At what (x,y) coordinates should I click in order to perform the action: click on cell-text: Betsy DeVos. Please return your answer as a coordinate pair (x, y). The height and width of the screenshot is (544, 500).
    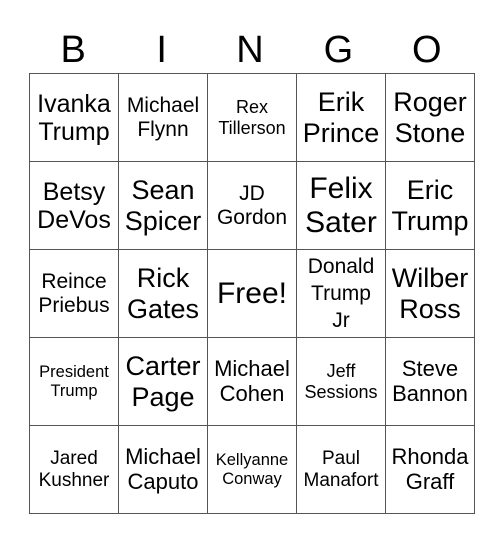
    Looking at the image, I should click on (74, 205).